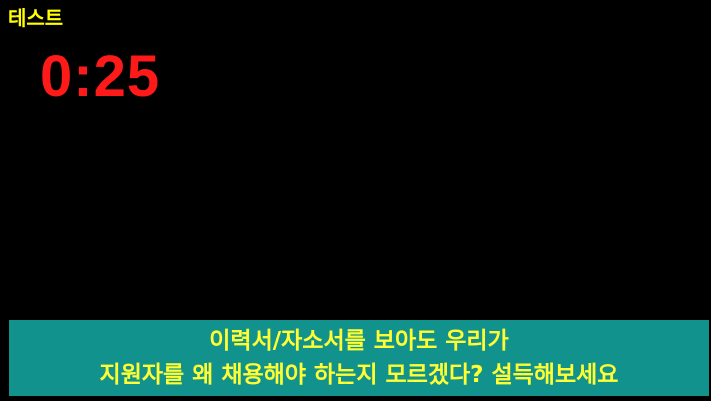 Image resolution: width=711 pixels, height=401 pixels. What do you see at coordinates (36, 18) in the screenshot?
I see `test-label: 테스트` at bounding box center [36, 18].